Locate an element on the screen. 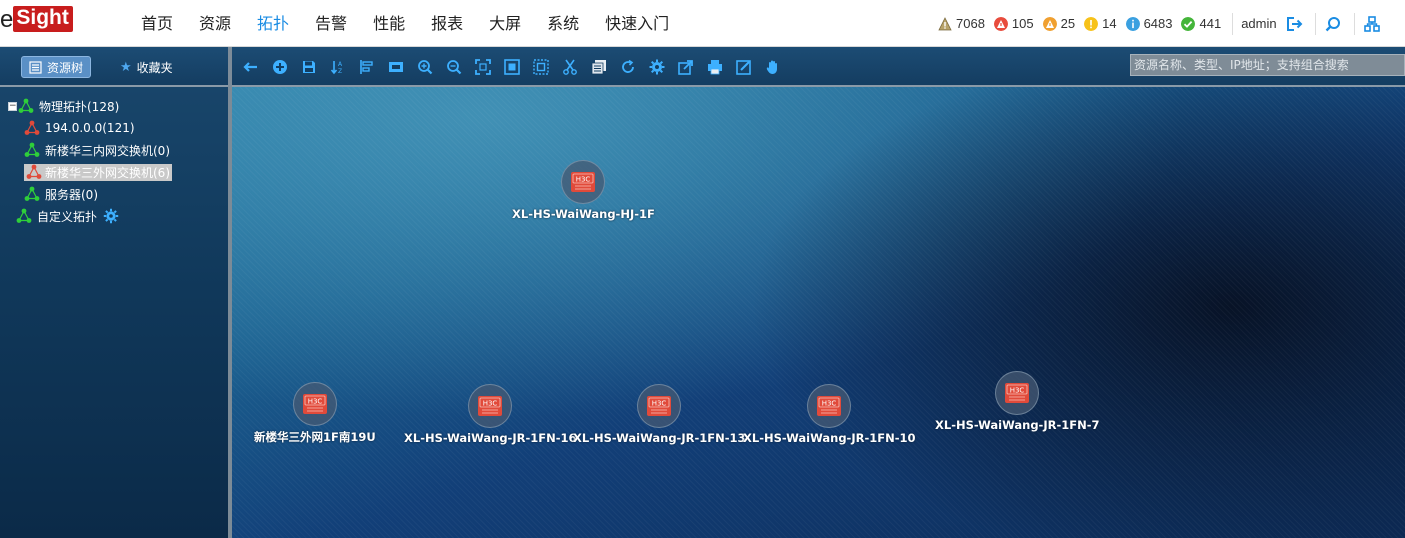 The width and height of the screenshot is (1405, 538). tree-node-label: 服务器(0) is located at coordinates (71, 194).